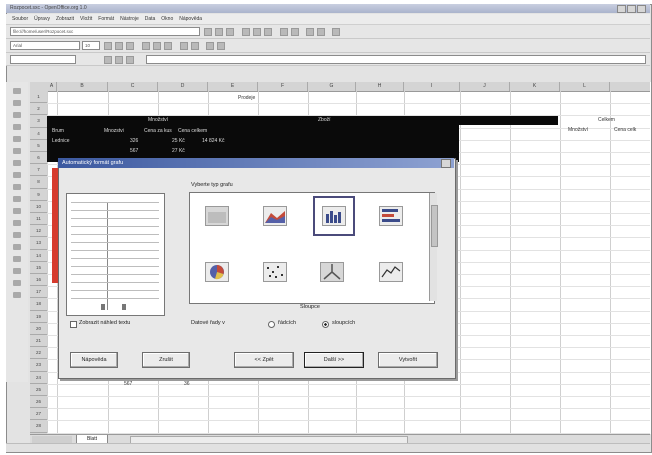 The height and width of the screenshot is (455, 652). What do you see at coordinates (158, 120) in the screenshot?
I see `cell-mnozstvi-header: Množství` at bounding box center [158, 120].